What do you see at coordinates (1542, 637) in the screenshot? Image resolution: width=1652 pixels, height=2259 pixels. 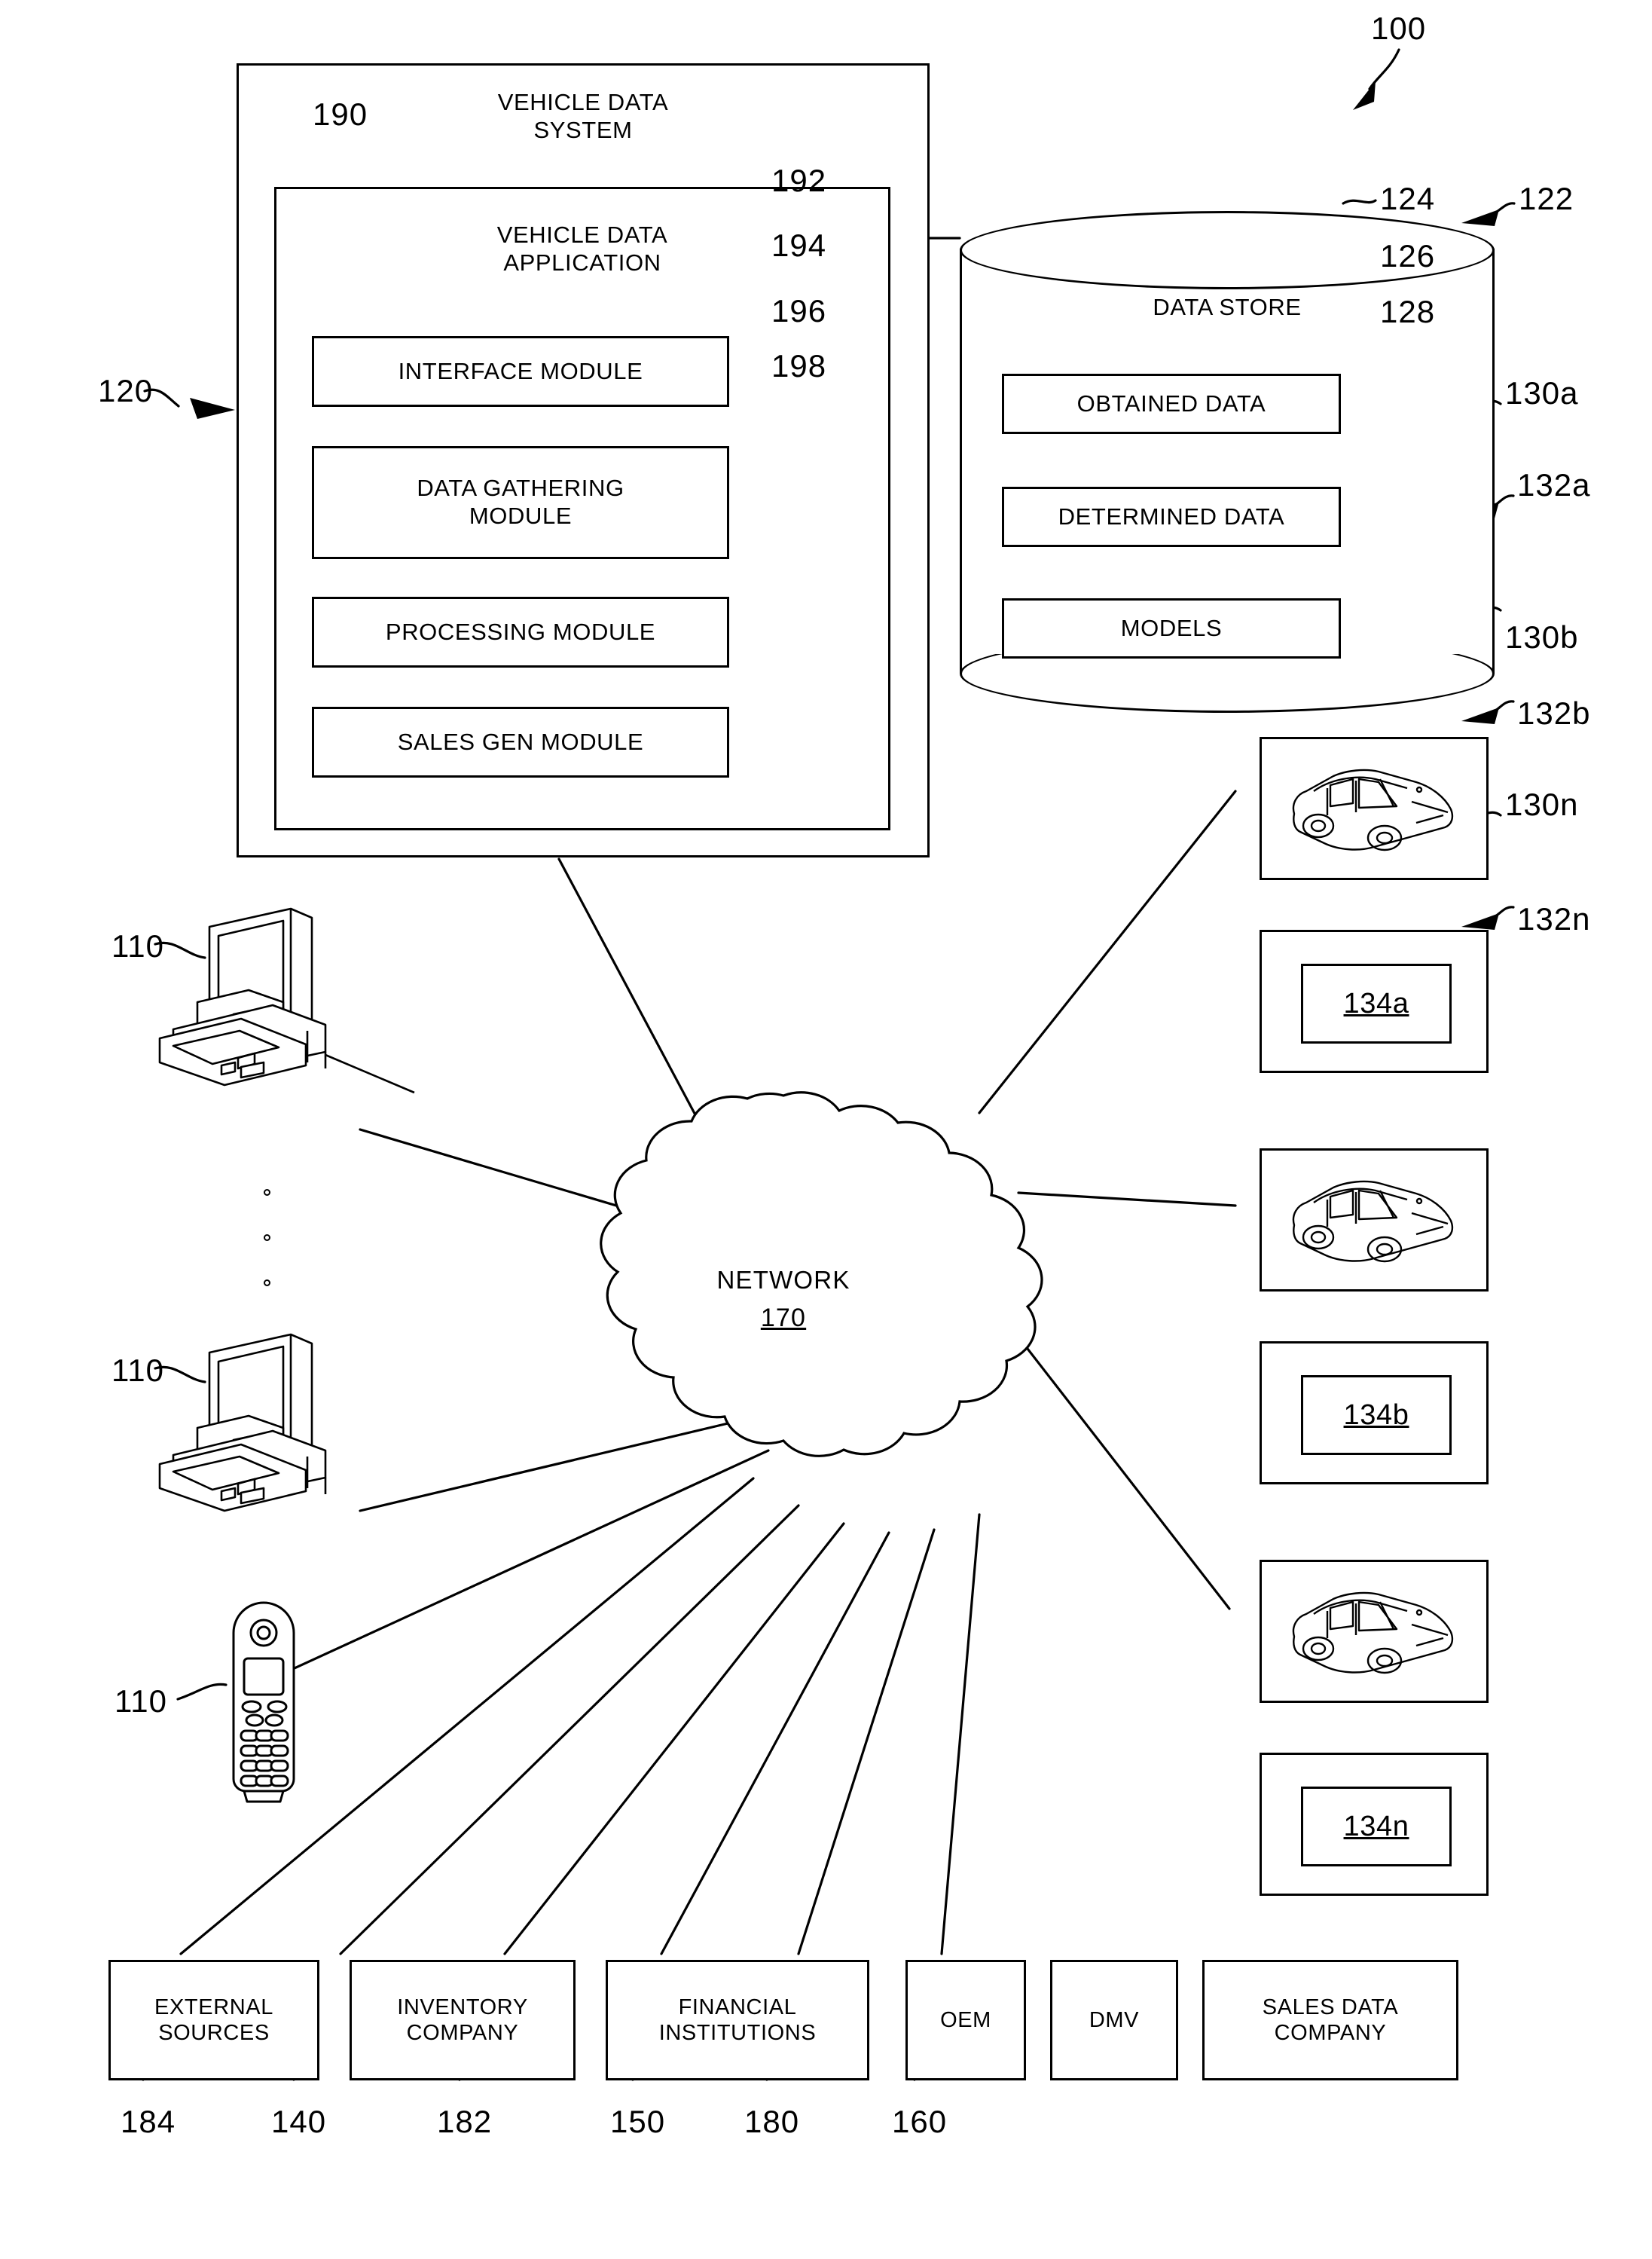 I see `ref-130b: 130b` at bounding box center [1542, 637].